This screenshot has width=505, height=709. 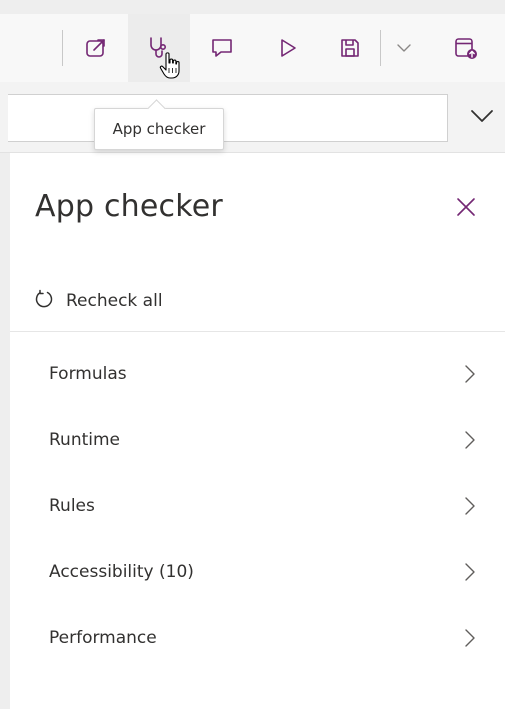 I want to click on hand-cursor-icon, so click(x=171, y=66).